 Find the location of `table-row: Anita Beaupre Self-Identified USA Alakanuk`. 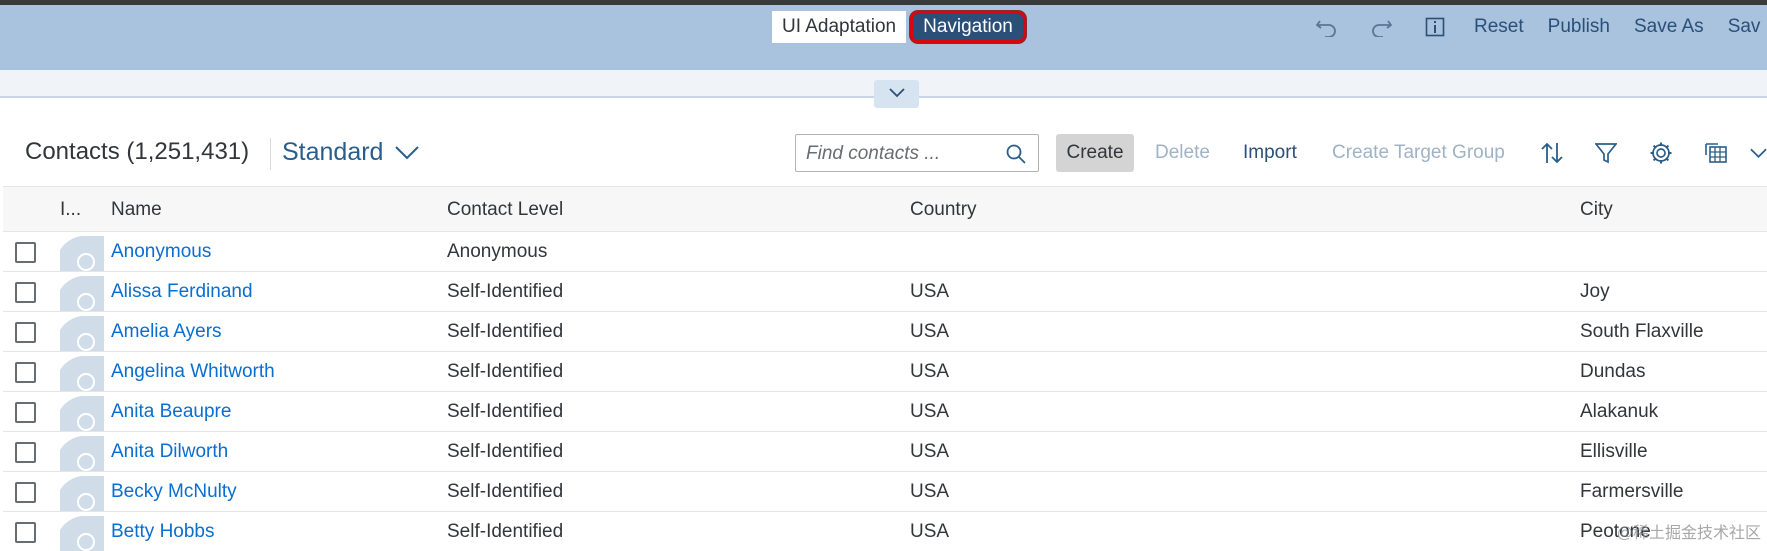

table-row: Anita Beaupre Self-Identified USA Alakanuk is located at coordinates (885, 412).